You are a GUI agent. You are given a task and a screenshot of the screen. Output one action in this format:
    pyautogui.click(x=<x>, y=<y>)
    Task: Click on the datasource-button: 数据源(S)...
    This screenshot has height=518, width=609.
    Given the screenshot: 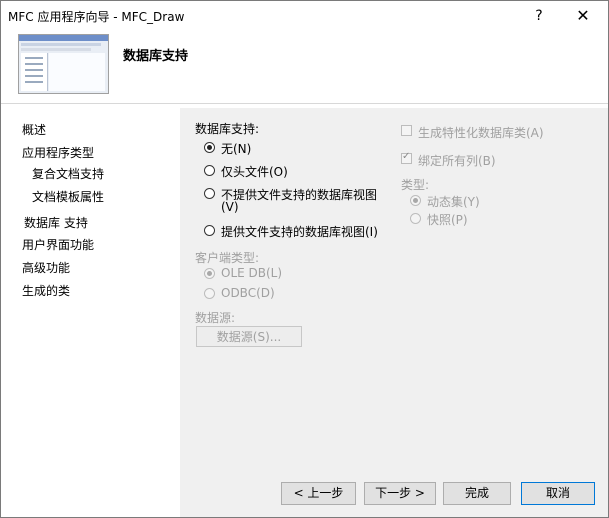 What is the action you would take?
    pyautogui.click(x=249, y=336)
    